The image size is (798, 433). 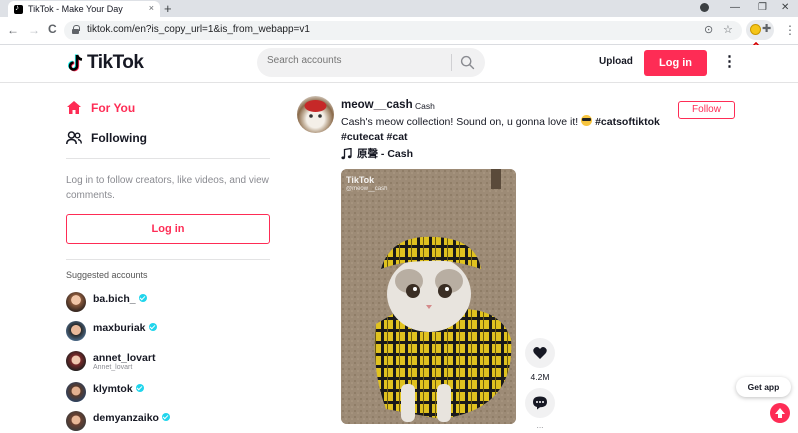 What do you see at coordinates (766, 28) in the screenshot?
I see `puzzle-icon: ✚` at bounding box center [766, 28].